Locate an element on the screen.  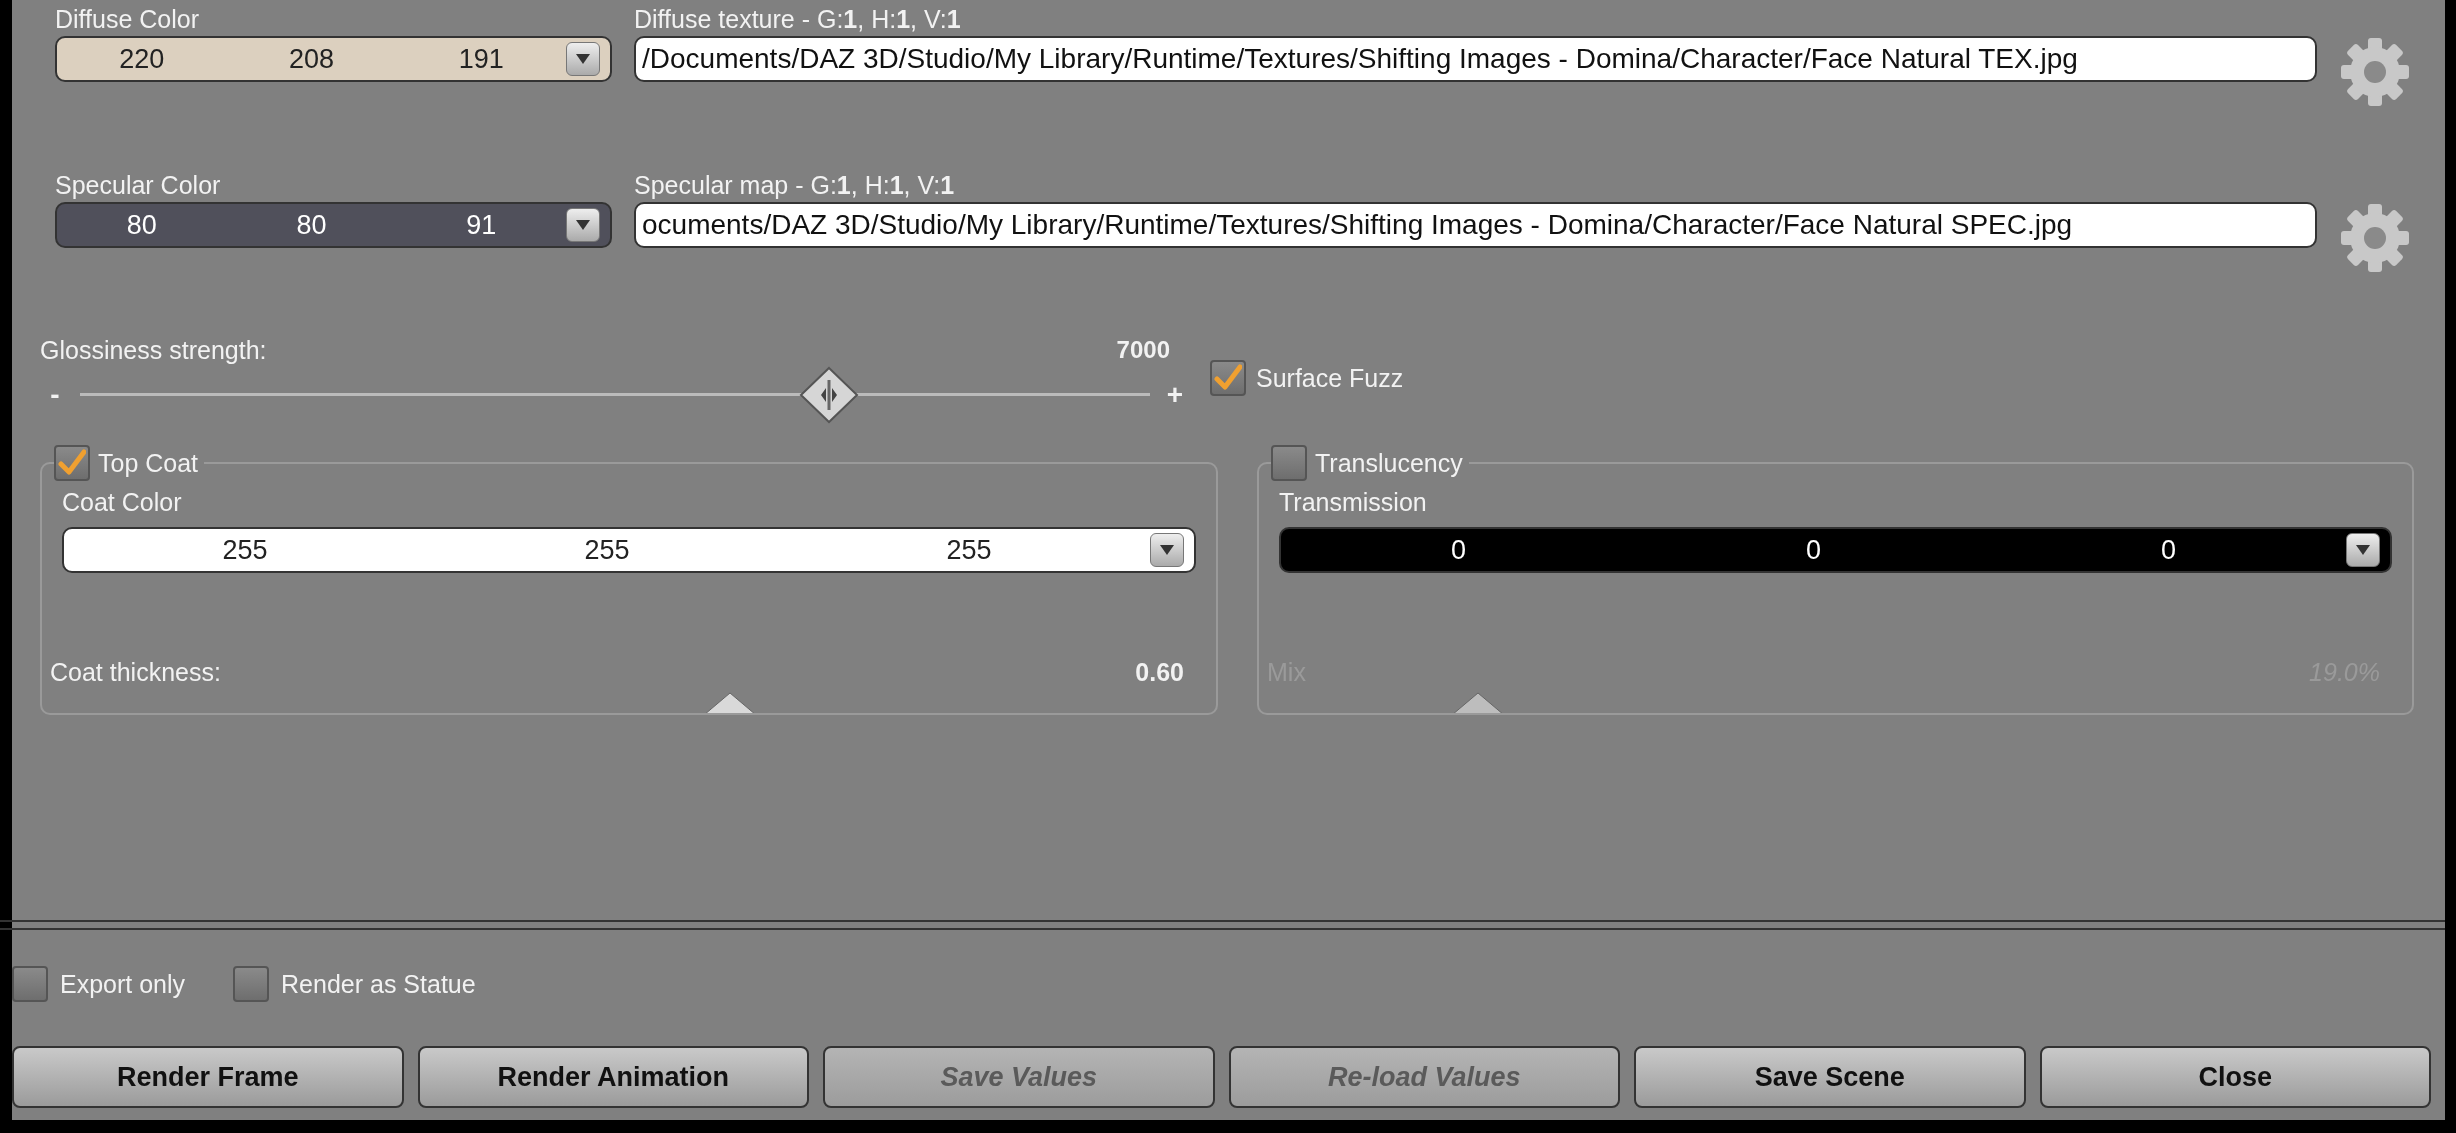
path-field: ocuments/DAZ 3D/Studio/My Library/Runtime/Textures/Shifting Images - Domina/Character/Face Natural SPEC.jpg is located at coordinates (1475, 225).